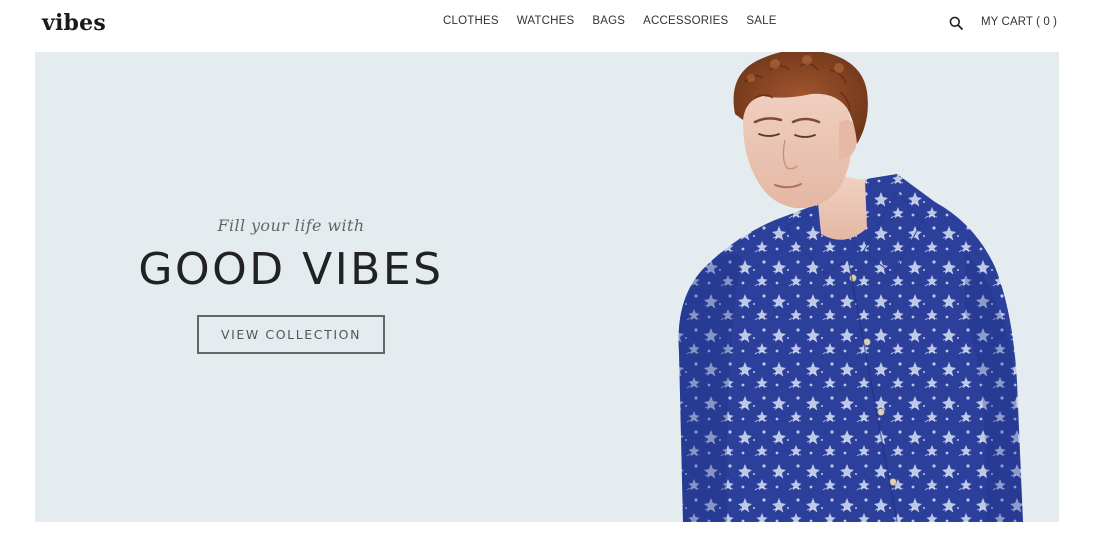 This screenshot has height=538, width=1100. Describe the element at coordinates (291, 334) in the screenshot. I see `view-collection-button: VIEW COLLECTION` at that location.